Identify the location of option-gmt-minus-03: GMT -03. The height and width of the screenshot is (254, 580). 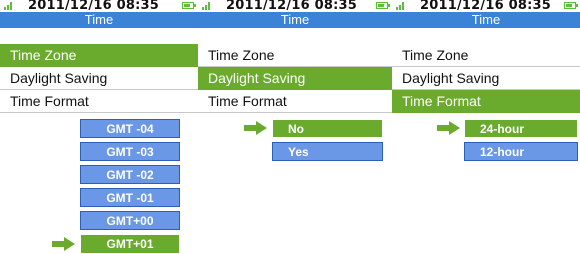
(130, 151).